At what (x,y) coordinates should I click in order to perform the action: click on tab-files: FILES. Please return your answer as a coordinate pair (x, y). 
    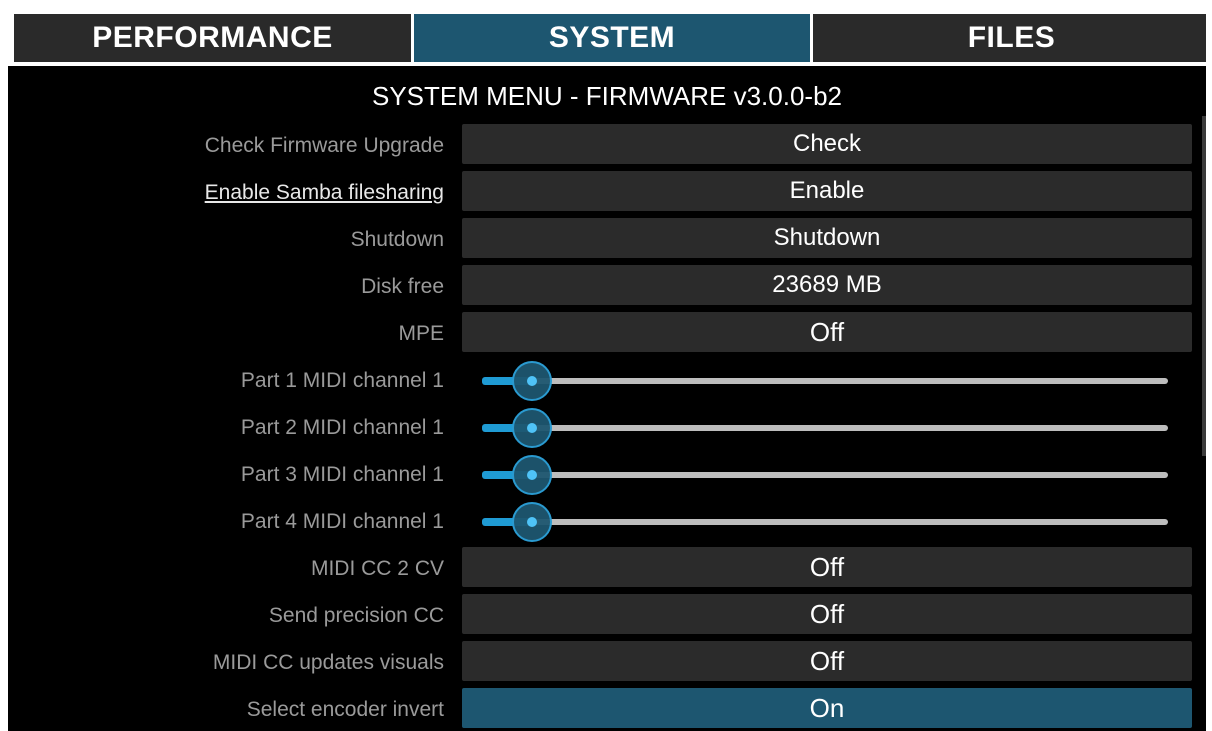
    Looking at the image, I should click on (1009, 38).